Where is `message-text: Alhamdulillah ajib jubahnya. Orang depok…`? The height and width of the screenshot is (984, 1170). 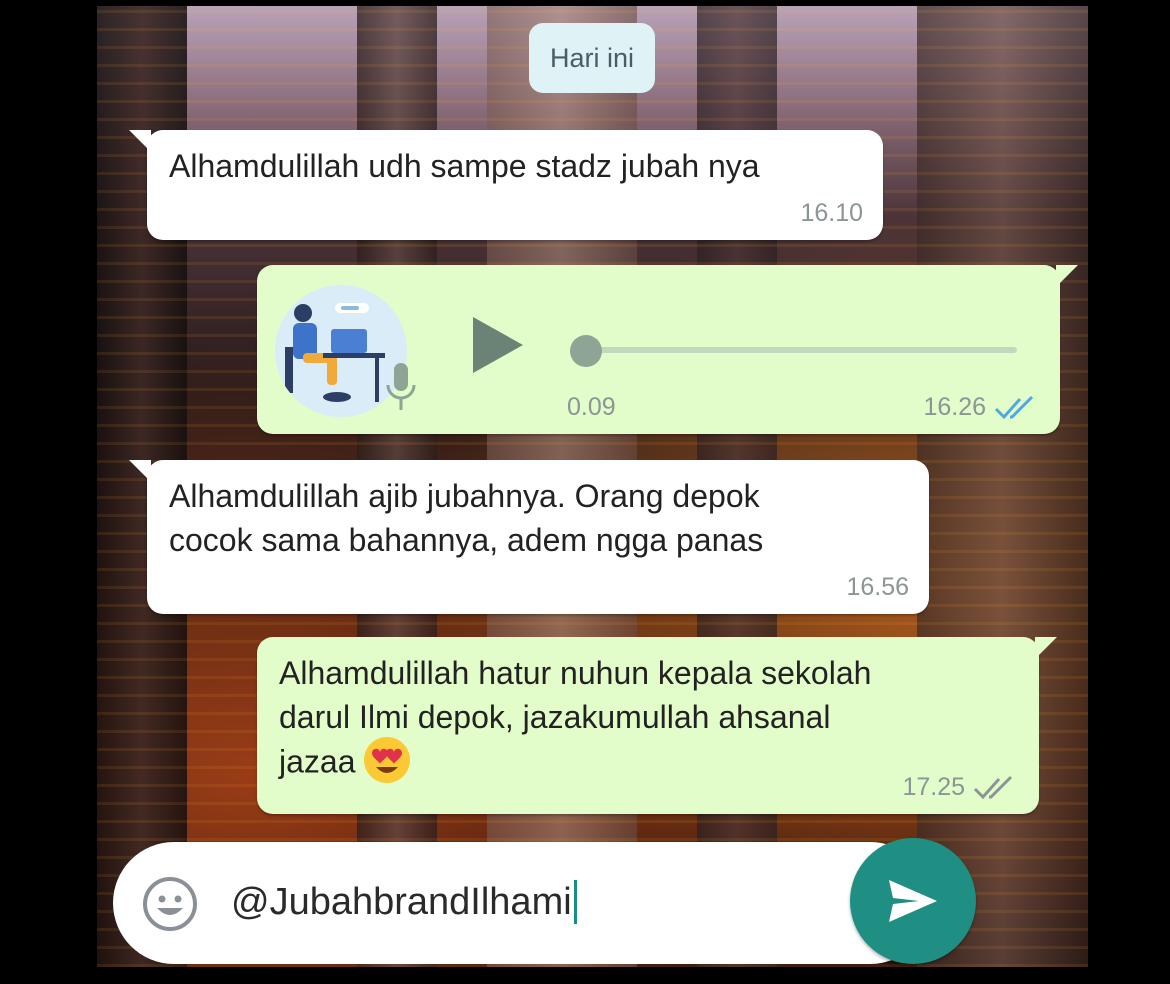 message-text: Alhamdulillah ajib jubahnya. Orang depok… is located at coordinates (466, 518).